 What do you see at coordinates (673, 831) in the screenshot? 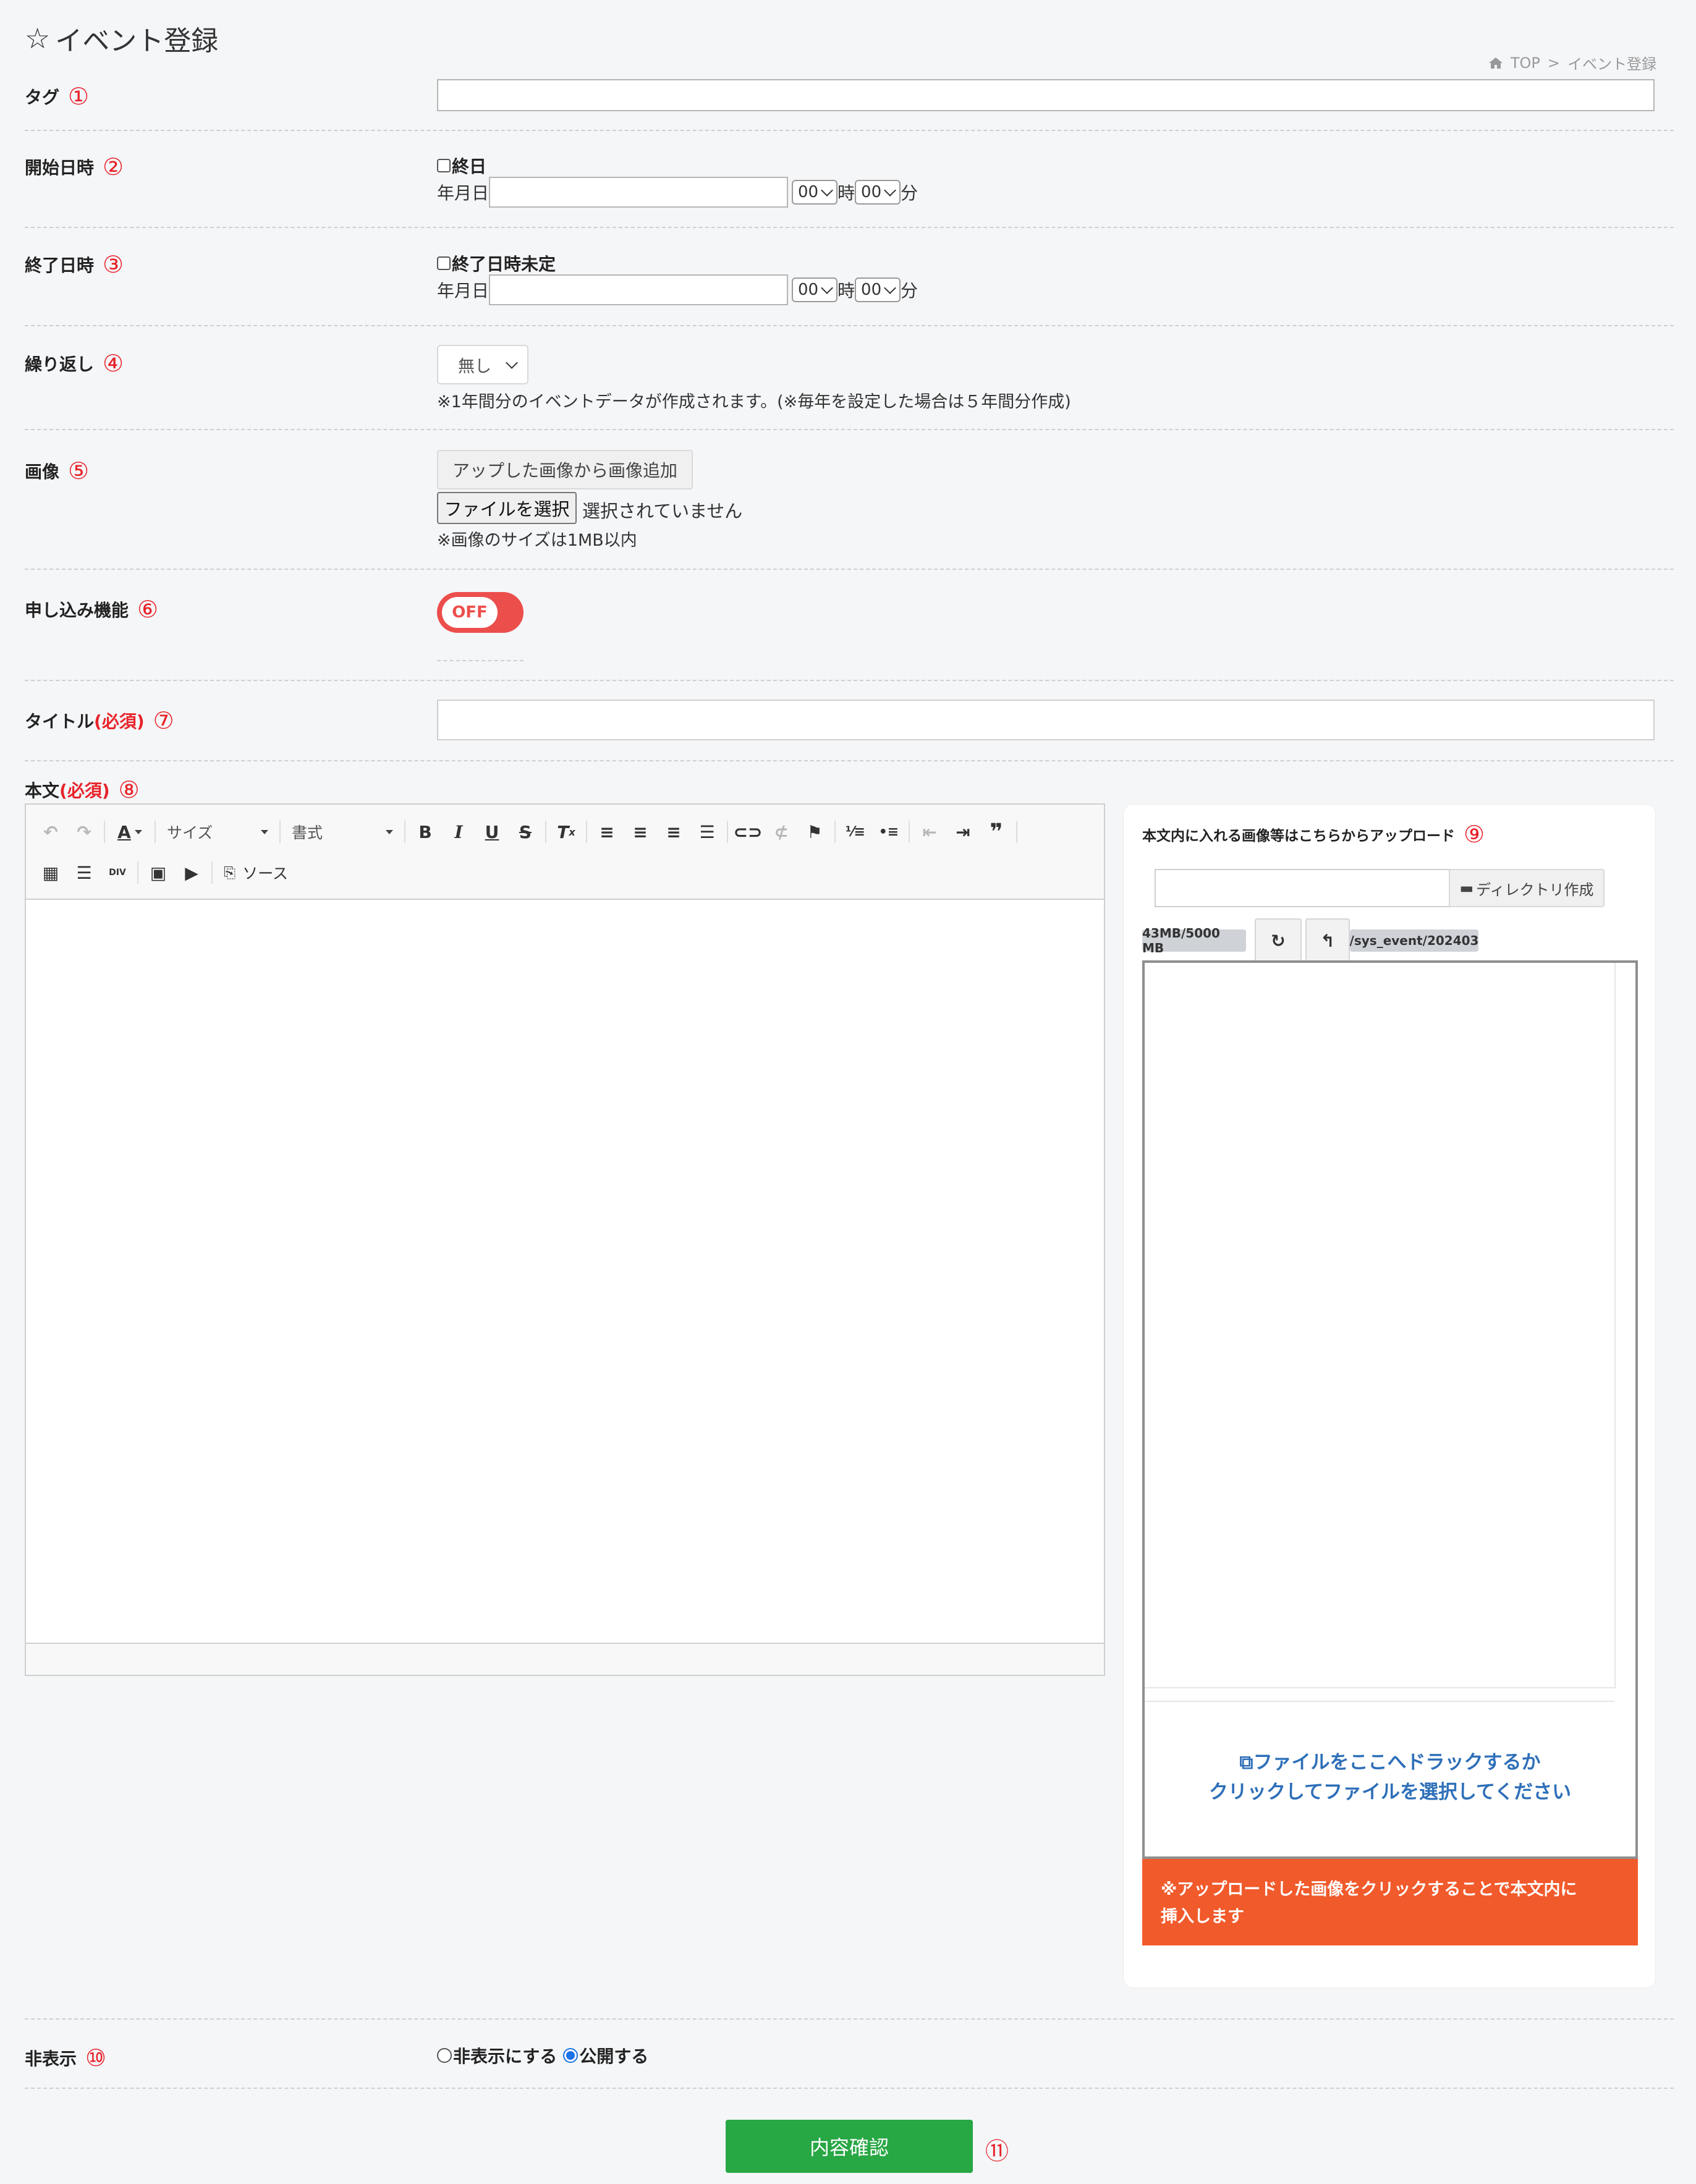
I see `align-right-icon: ≡` at bounding box center [673, 831].